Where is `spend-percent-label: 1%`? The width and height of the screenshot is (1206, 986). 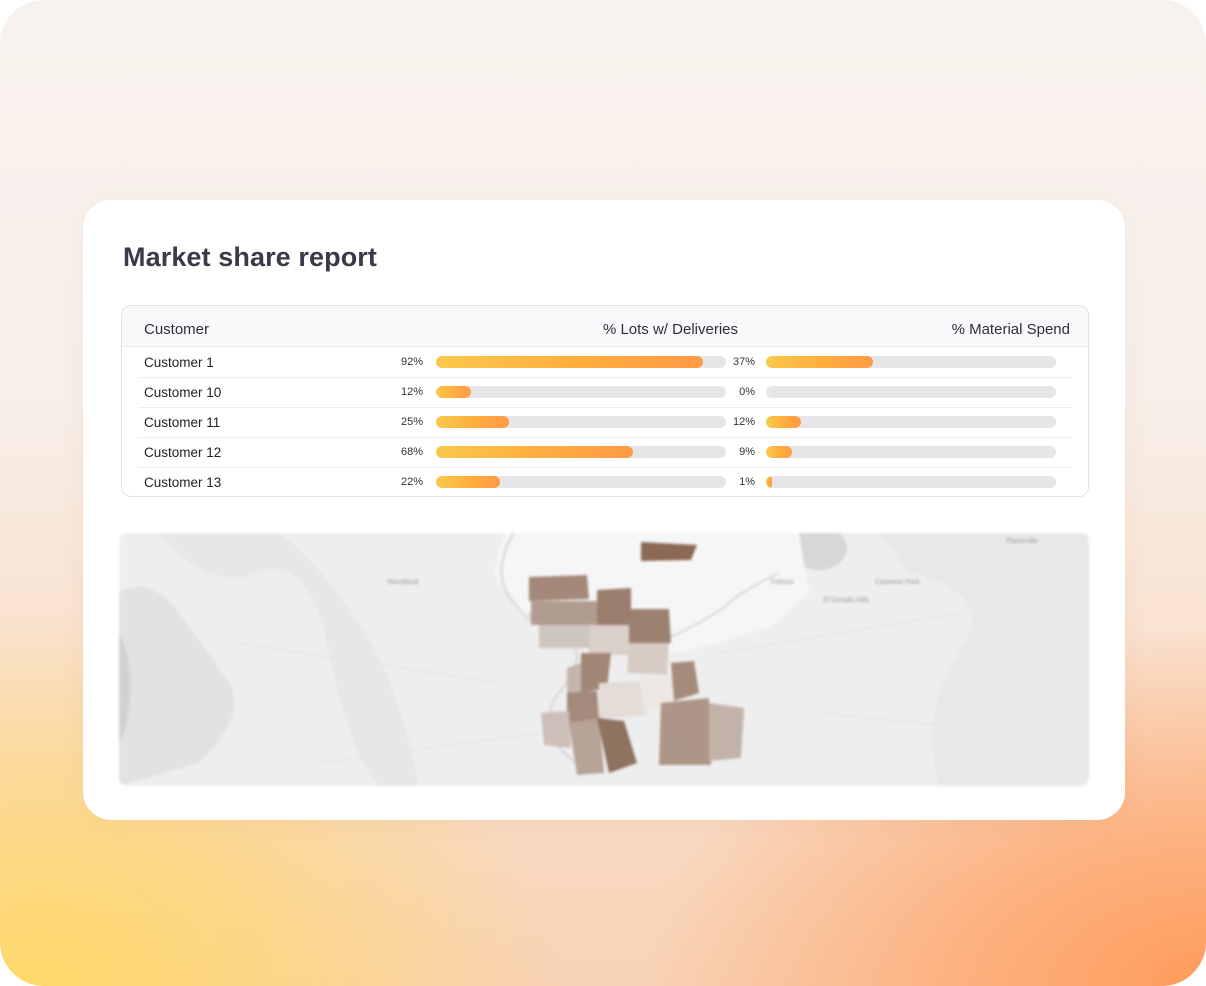 spend-percent-label: 1% is located at coordinates (747, 482).